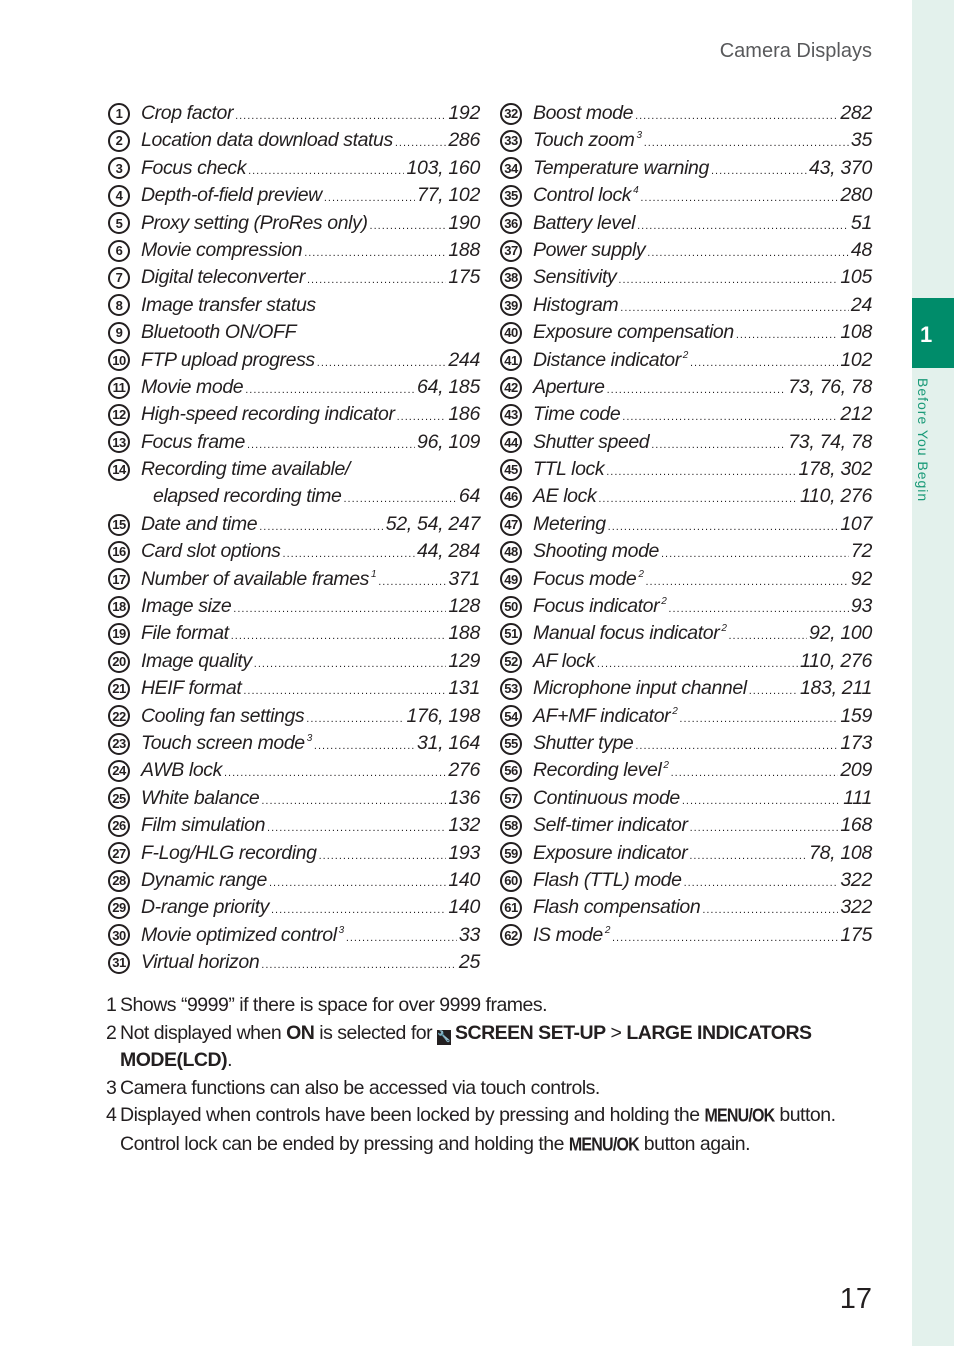  What do you see at coordinates (686, 880) in the screenshot?
I see `index-entry: 60 Flash (TTL) mode 322` at bounding box center [686, 880].